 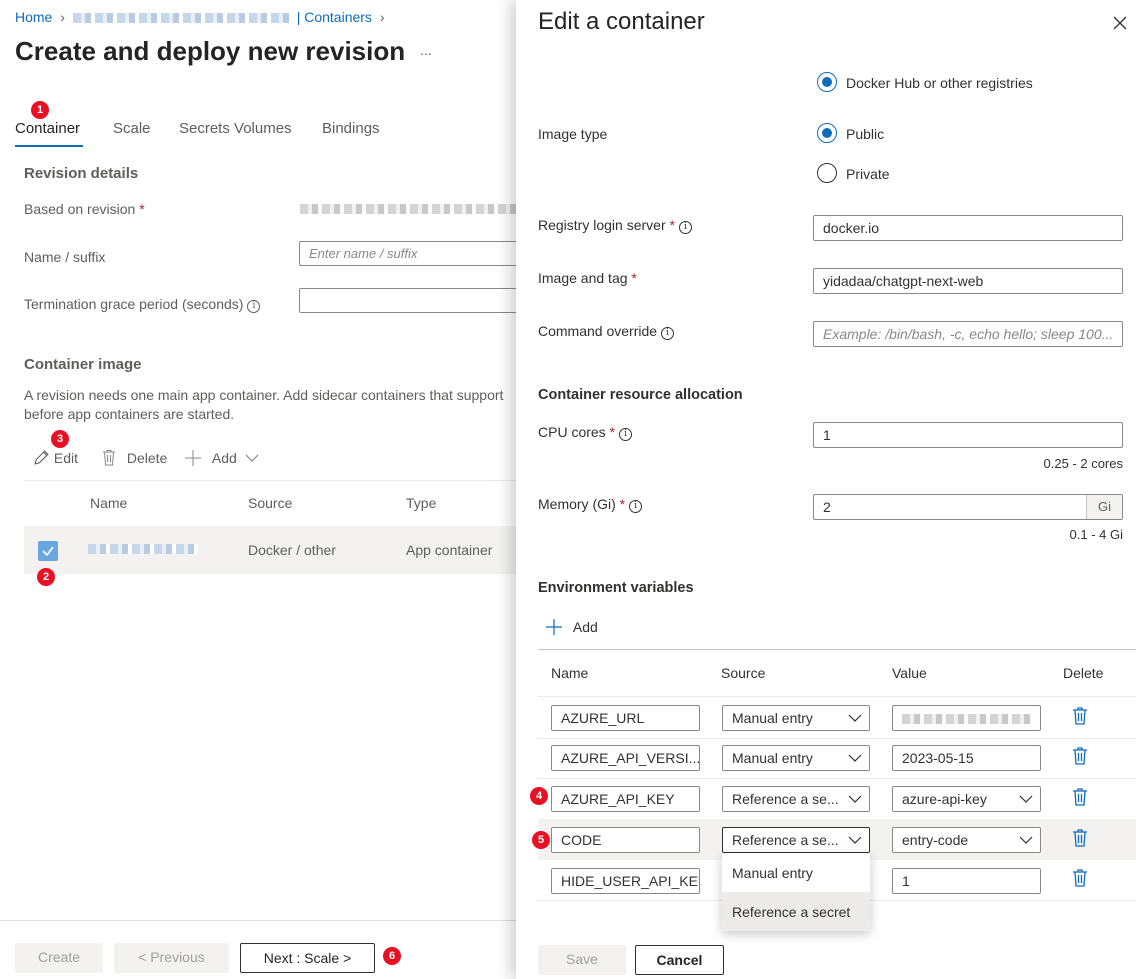 I want to click on cpu-cores-input: 1, so click(x=968, y=435).